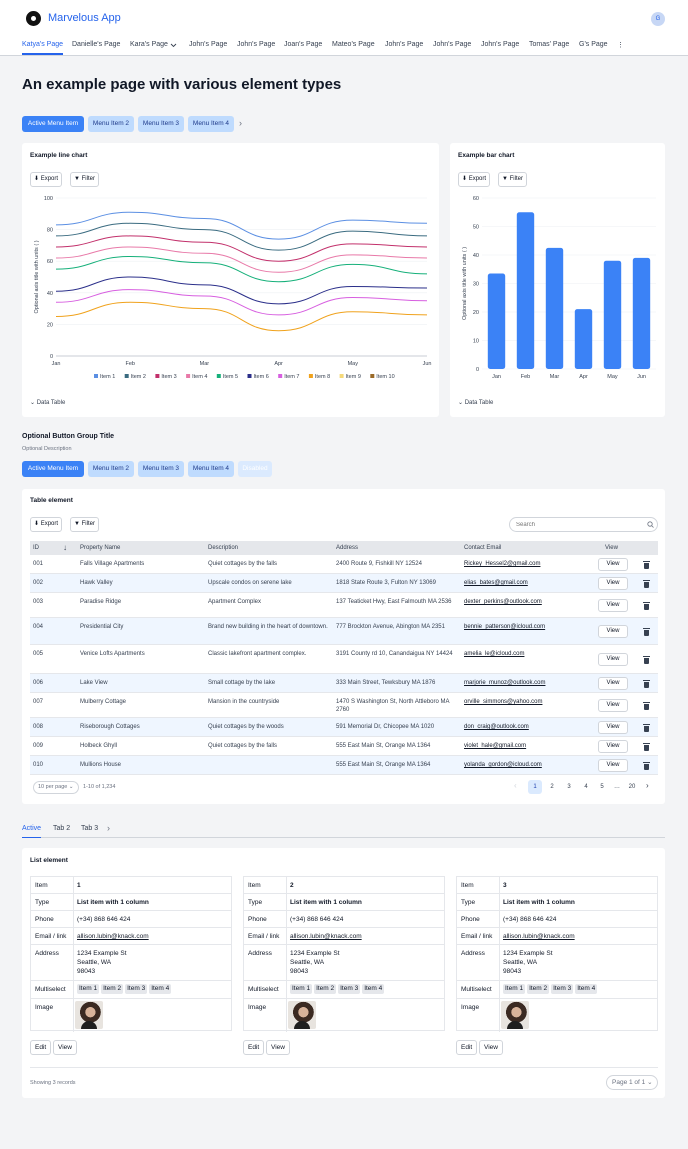 The width and height of the screenshot is (688, 1149). I want to click on column-header-id: ID, so click(36, 548).